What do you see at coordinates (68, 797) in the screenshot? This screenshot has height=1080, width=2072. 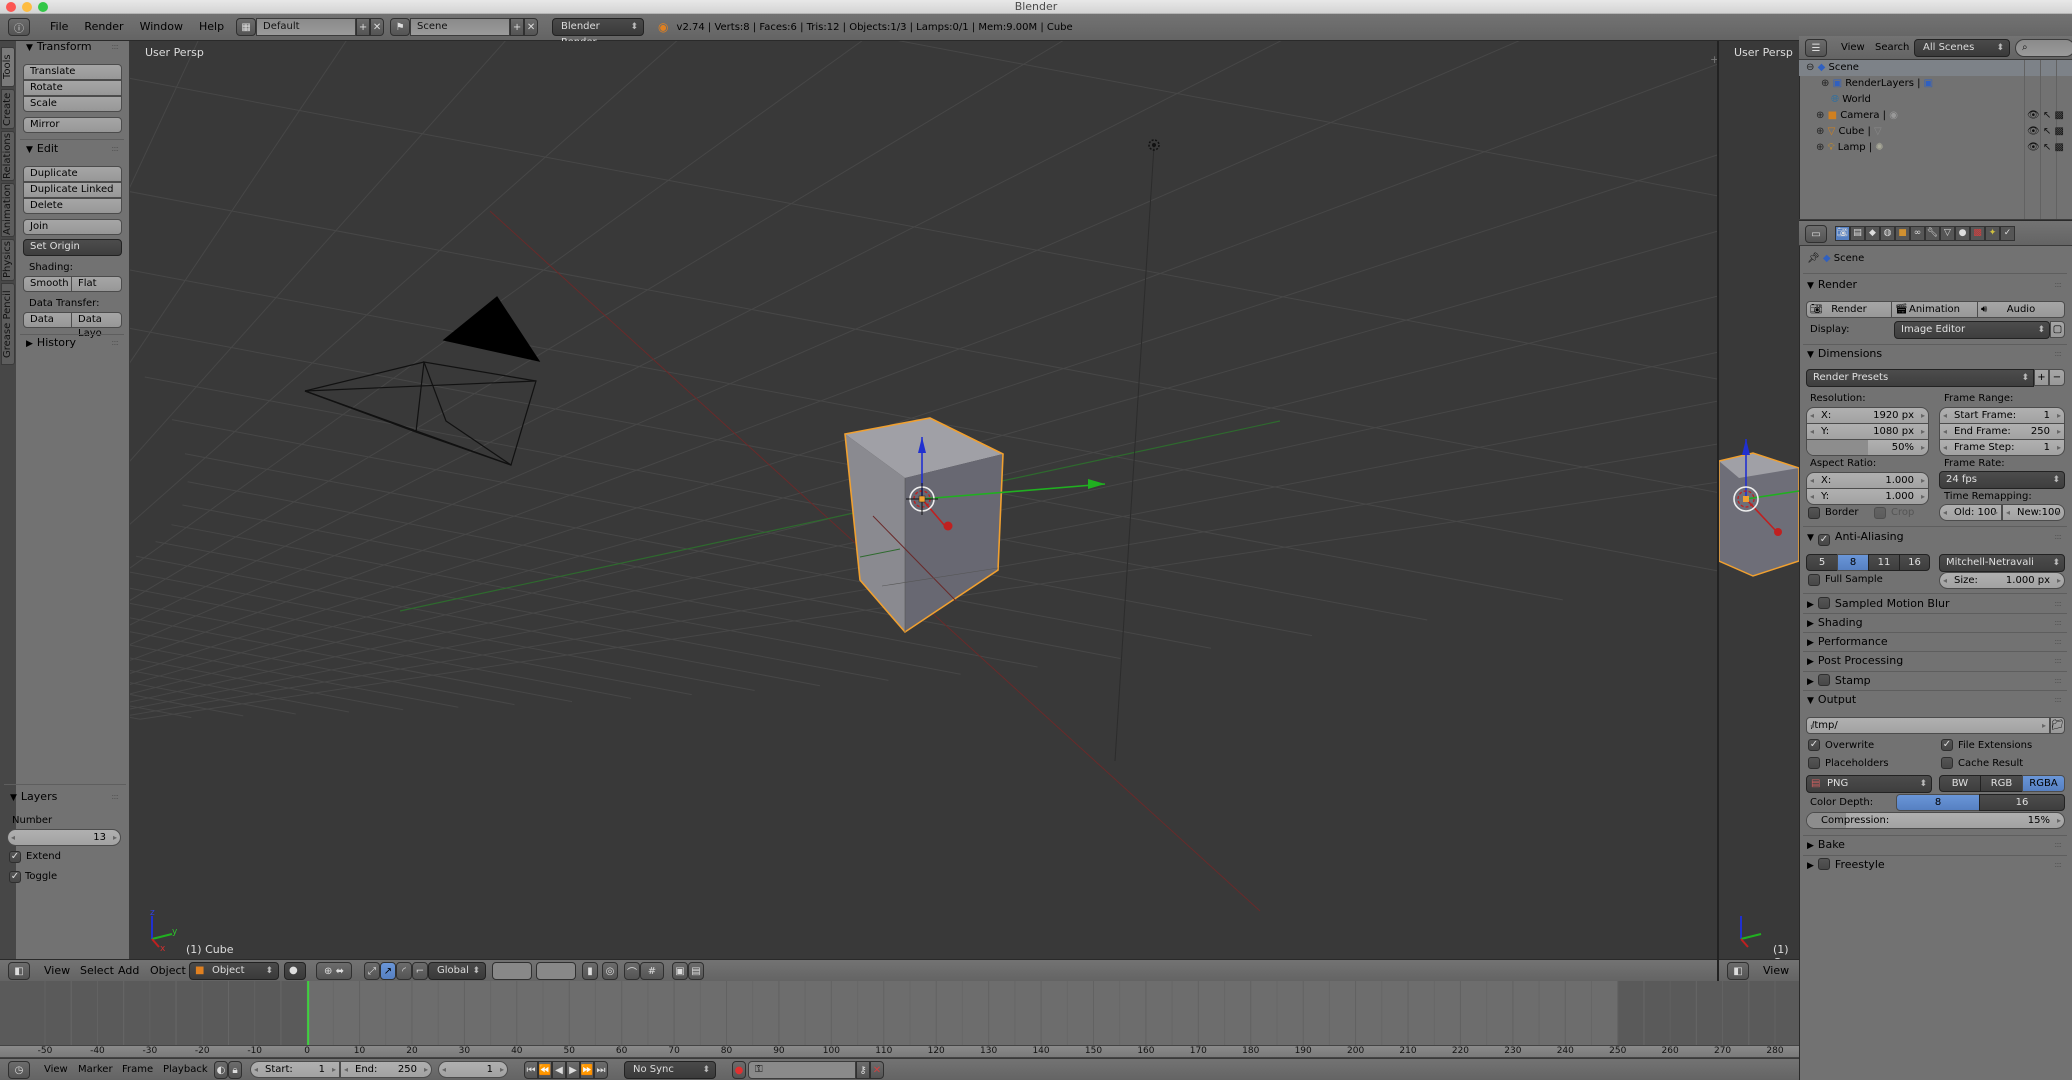 I see `layers-panel-header: ▼ Layers::::` at bounding box center [68, 797].